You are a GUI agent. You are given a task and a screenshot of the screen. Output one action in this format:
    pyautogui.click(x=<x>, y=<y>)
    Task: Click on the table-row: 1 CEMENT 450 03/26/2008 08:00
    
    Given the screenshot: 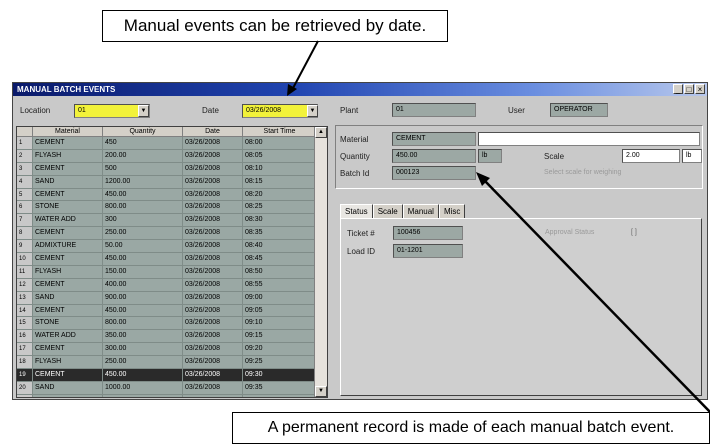 What is the action you would take?
    pyautogui.click(x=167, y=143)
    